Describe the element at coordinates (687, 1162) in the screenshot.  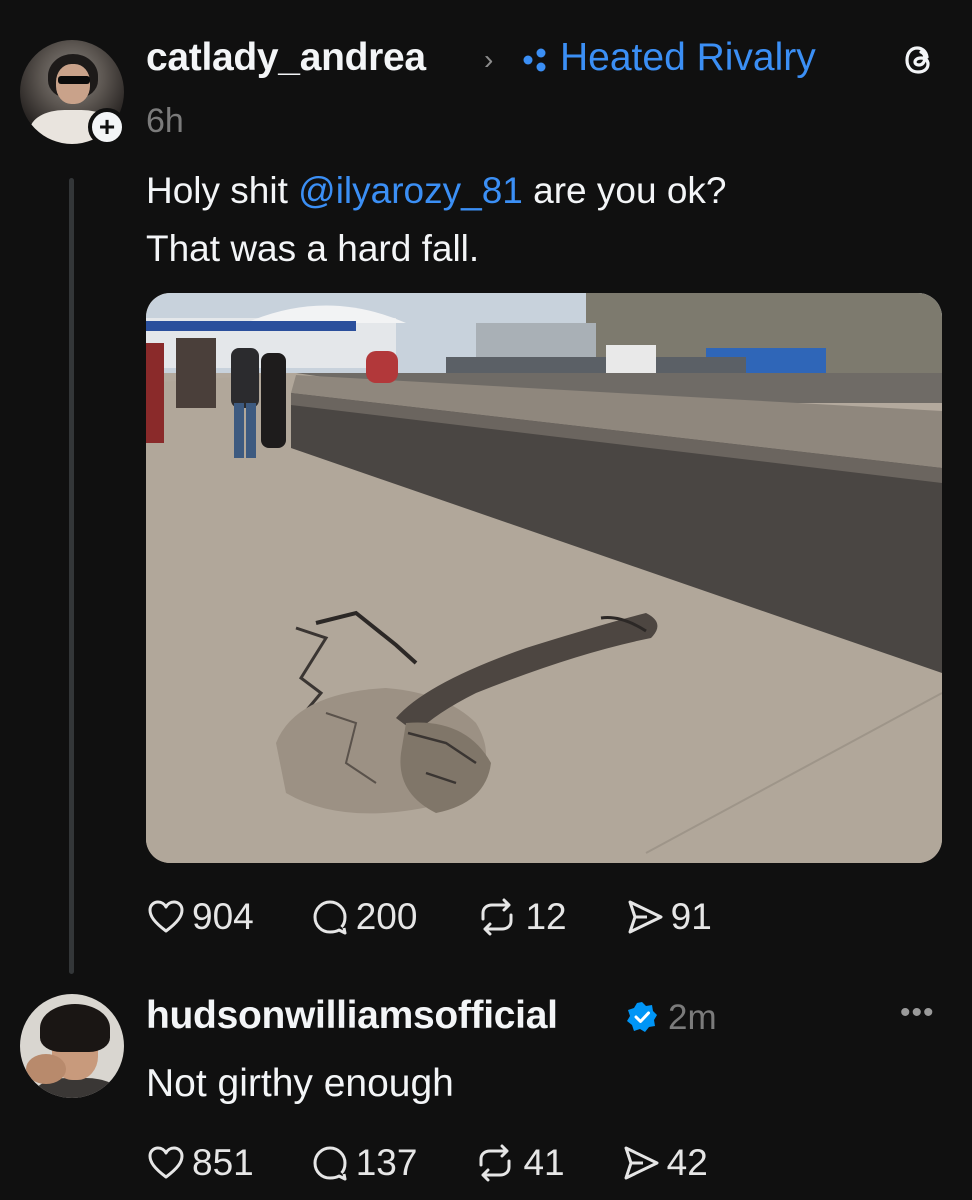
I see `reply-share-count: 42` at that location.